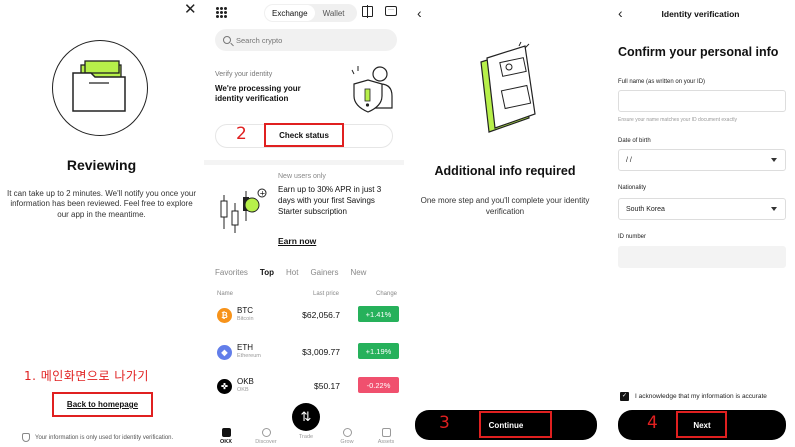 The height and width of the screenshot is (447, 795). I want to click on market-row: ₿ BTC Bitcoin $62,056.7 +1.41%, so click(304, 317).